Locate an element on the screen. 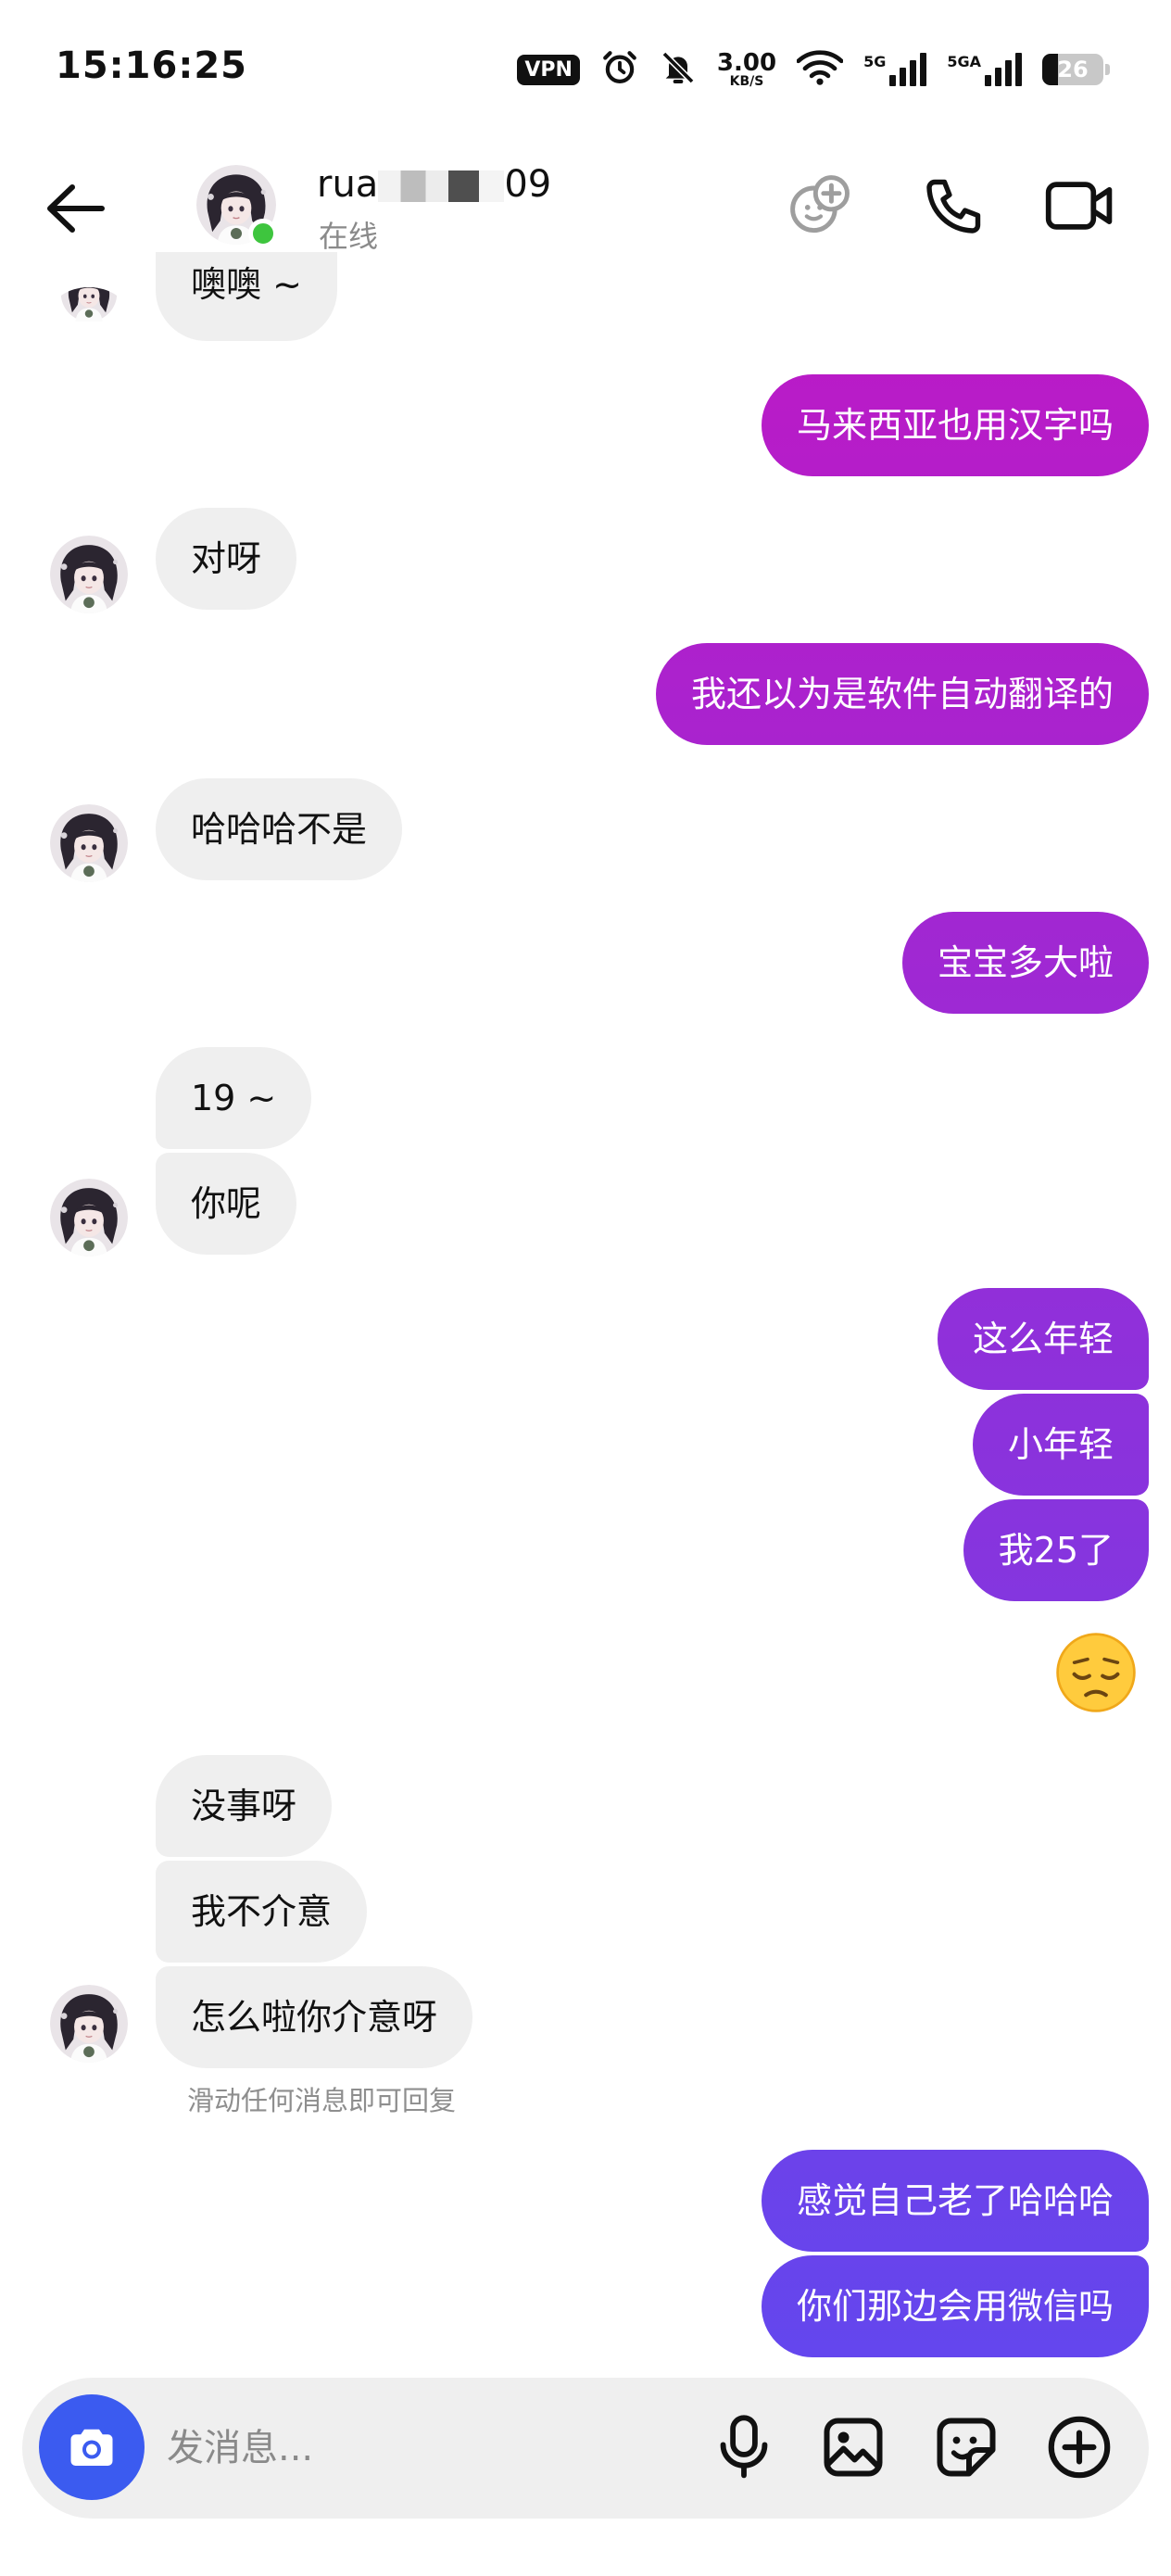 Image resolution: width=1171 pixels, height=2576 pixels. battery-icon: 26 is located at coordinates (1076, 69).